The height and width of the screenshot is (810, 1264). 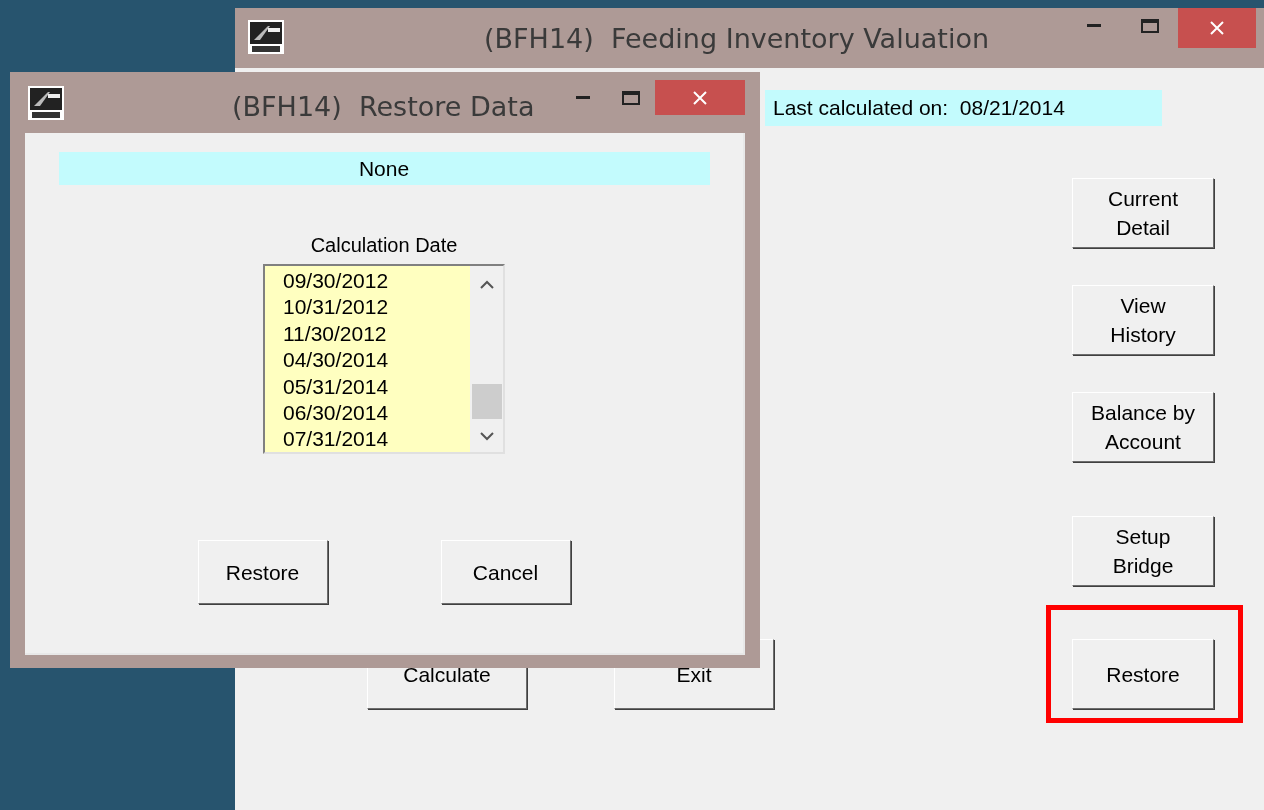 What do you see at coordinates (486, 436) in the screenshot?
I see `scroll-down-icon` at bounding box center [486, 436].